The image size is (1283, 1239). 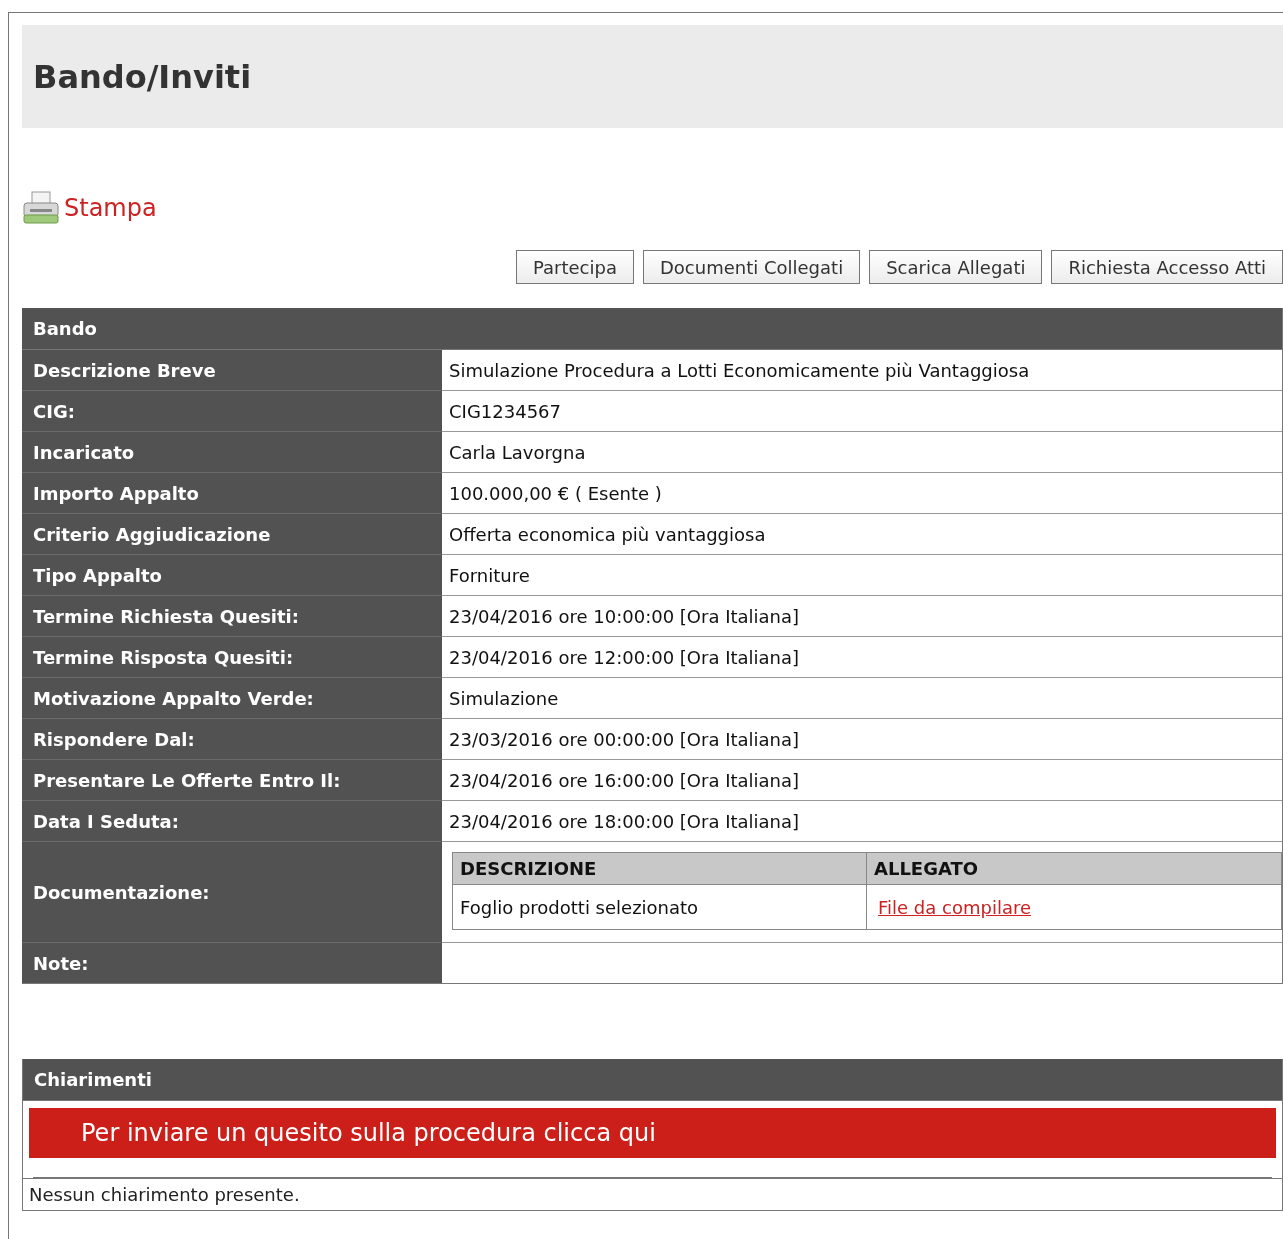 What do you see at coordinates (862, 410) in the screenshot?
I see `field-value: CIG1234567` at bounding box center [862, 410].